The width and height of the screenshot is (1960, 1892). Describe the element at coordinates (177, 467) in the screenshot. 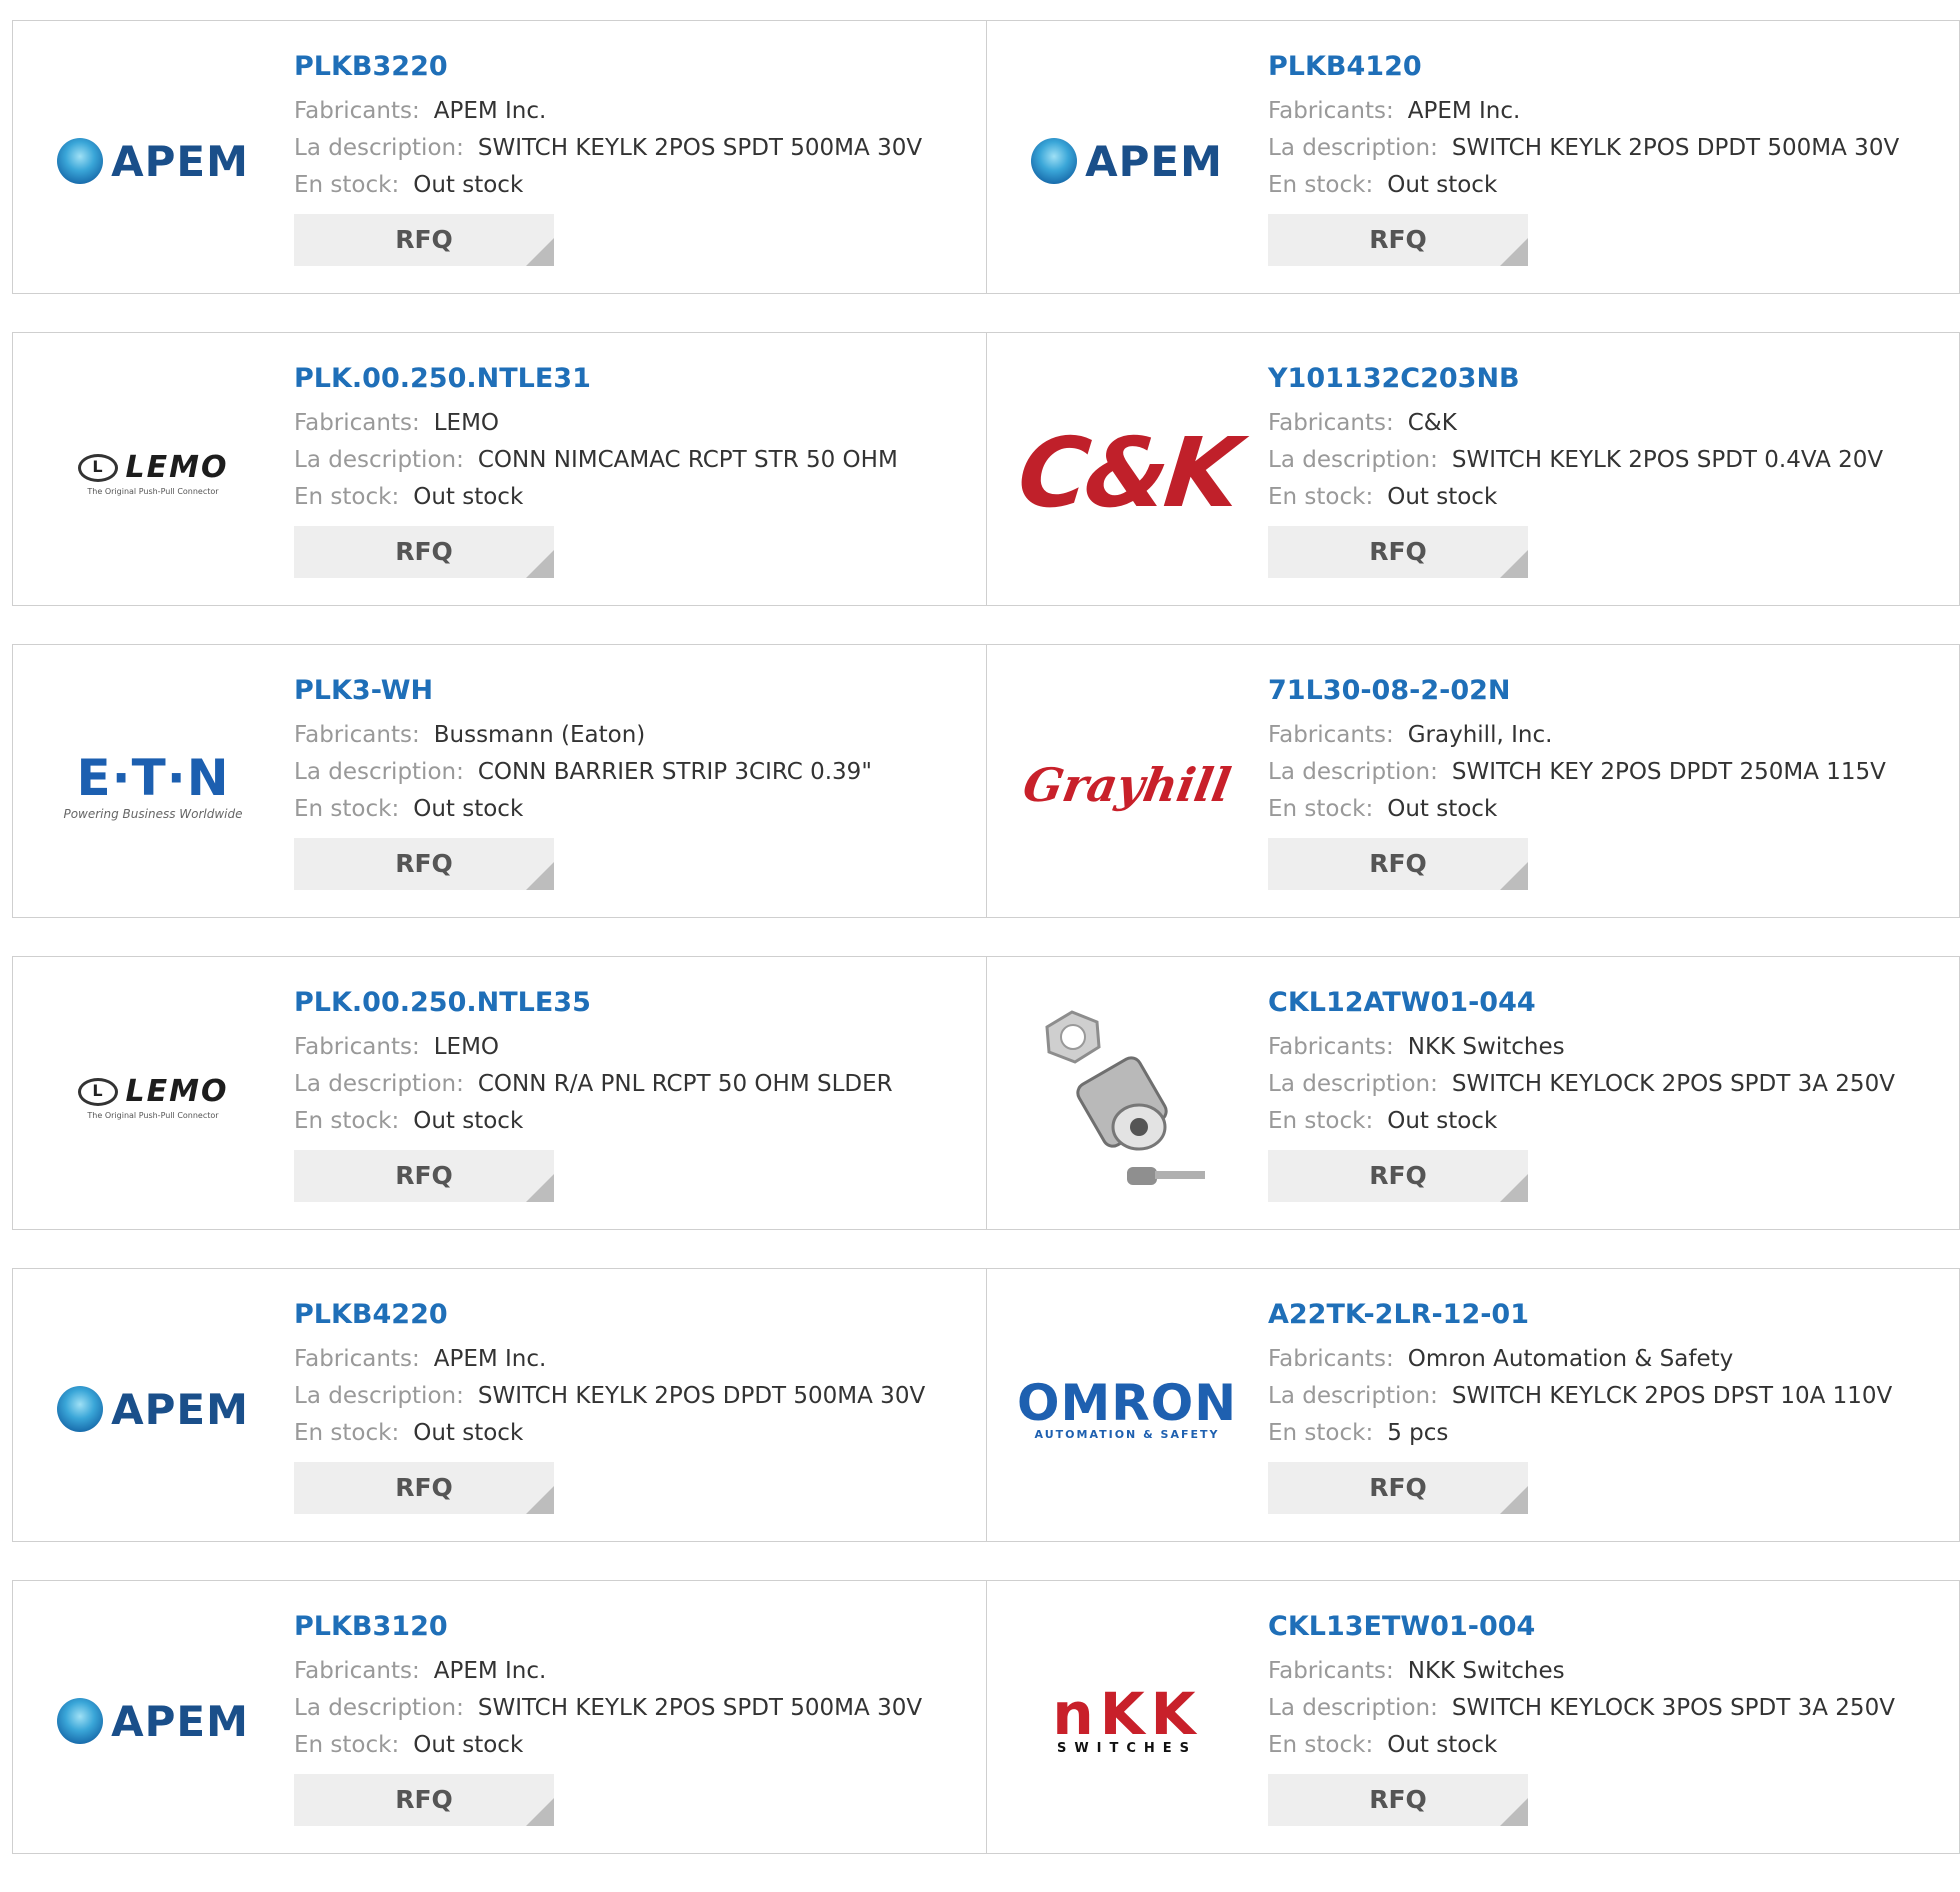

I see `lemo-logo-text: LEMO` at that location.